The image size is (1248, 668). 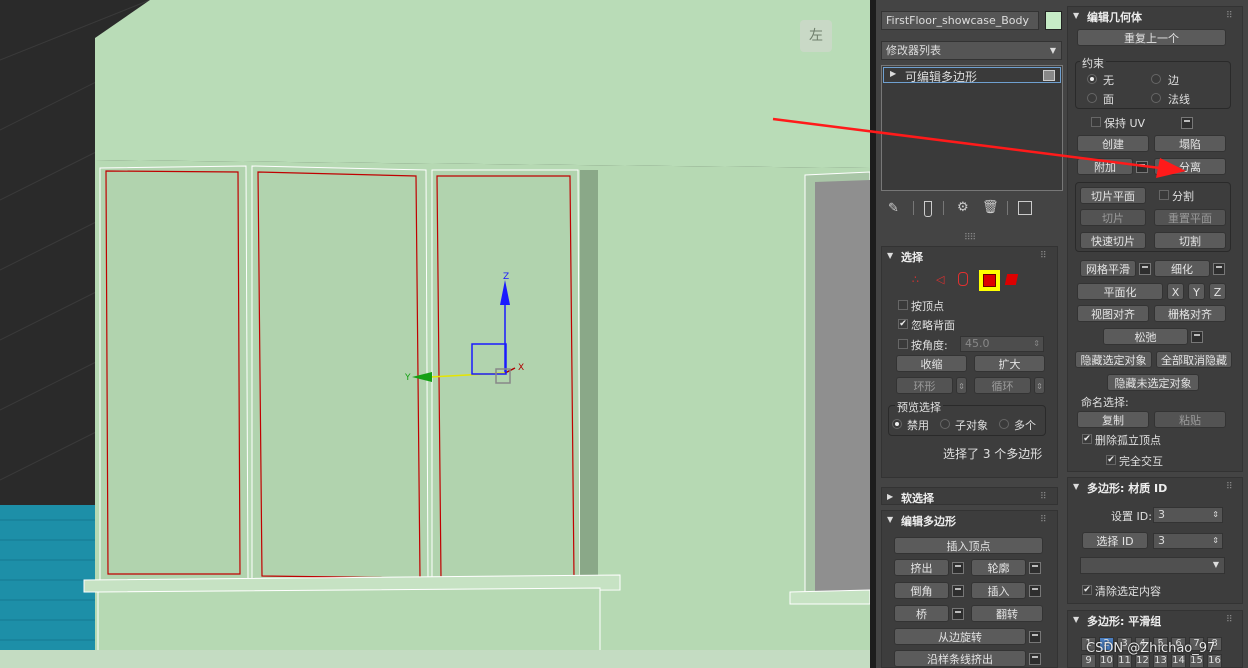 I want to click on hide-selected-button: 隐藏选定对象, so click(x=1113, y=359).